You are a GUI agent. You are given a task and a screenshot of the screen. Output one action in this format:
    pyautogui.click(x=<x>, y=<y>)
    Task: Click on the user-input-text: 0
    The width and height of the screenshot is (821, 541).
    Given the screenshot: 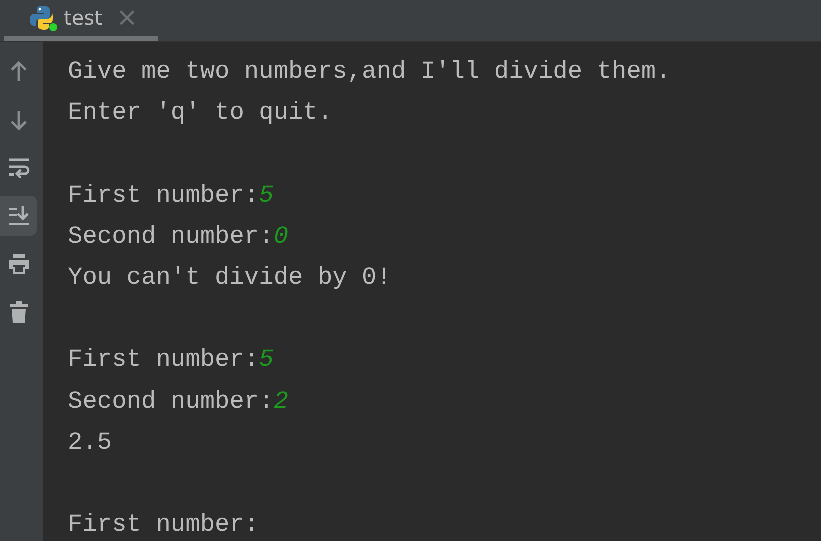 What is the action you would take?
    pyautogui.click(x=281, y=237)
    